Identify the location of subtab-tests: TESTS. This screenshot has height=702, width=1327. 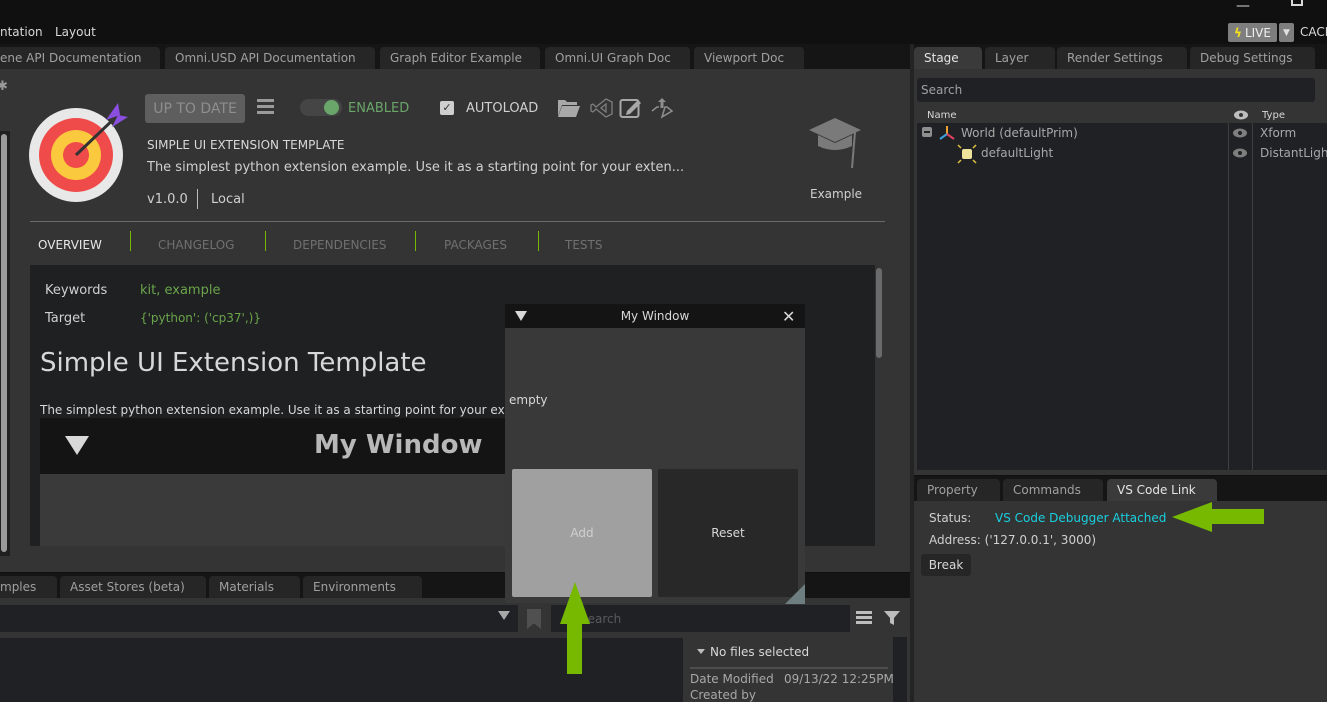
(583, 245).